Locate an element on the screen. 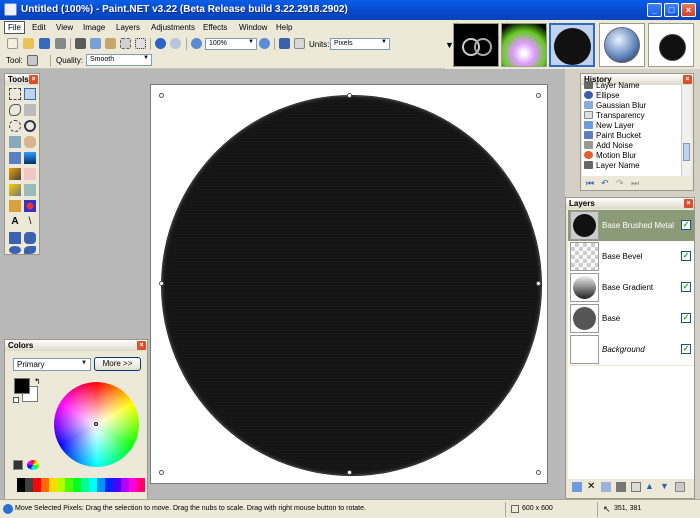 The image size is (700, 518). layer-row-base-brushed-metal: Base Brushed Metal ✓ is located at coordinates (631, 225).